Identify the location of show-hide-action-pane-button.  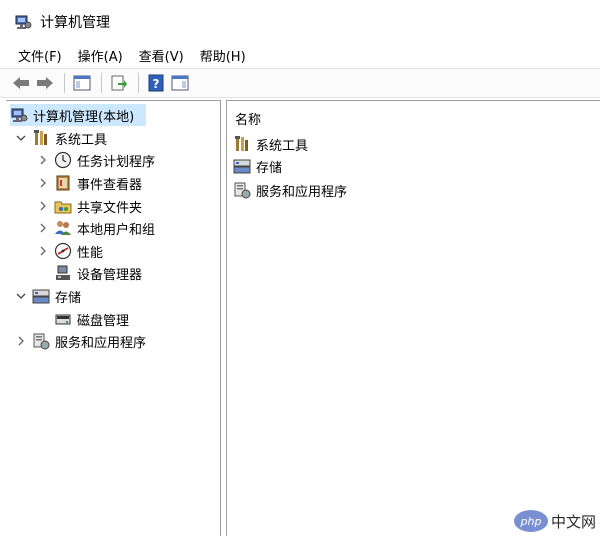
(180, 83).